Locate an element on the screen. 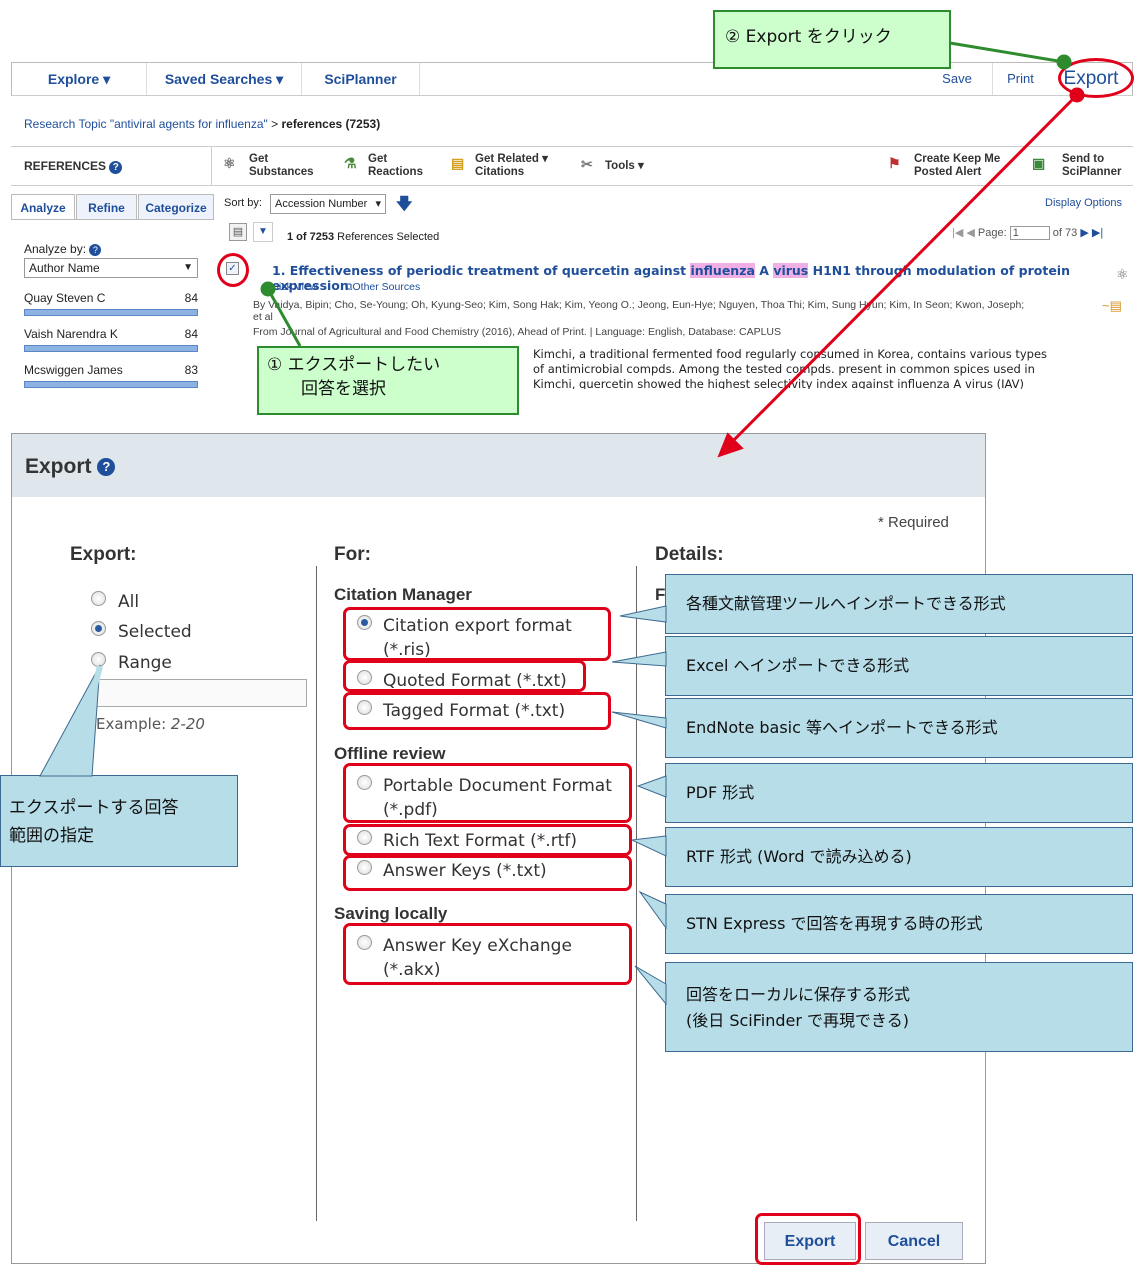  step1-dot is located at coordinates (268, 289).